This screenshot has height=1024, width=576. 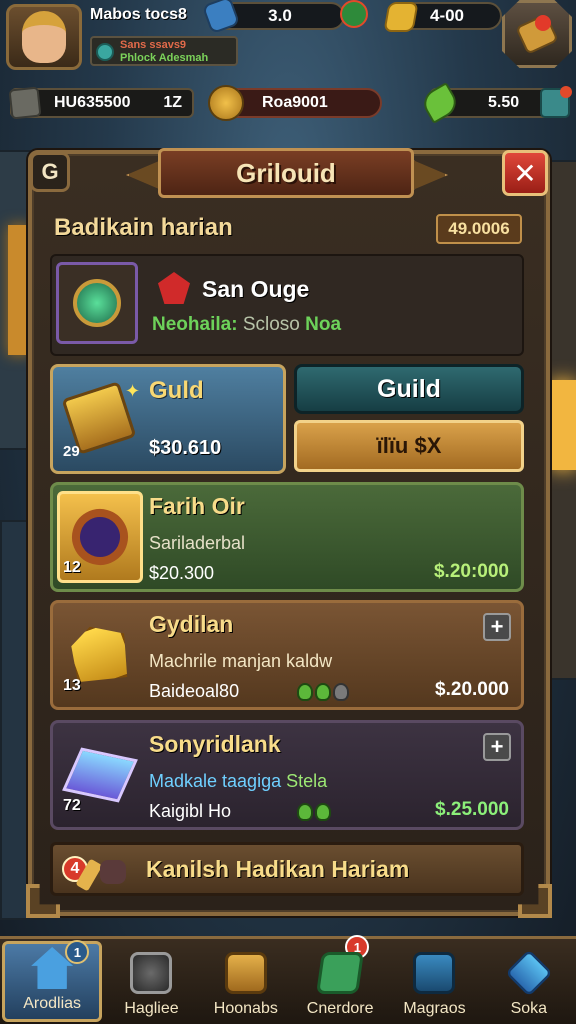 What do you see at coordinates (71, 451) in the screenshot?
I see `guild-item-level: 29` at bounding box center [71, 451].